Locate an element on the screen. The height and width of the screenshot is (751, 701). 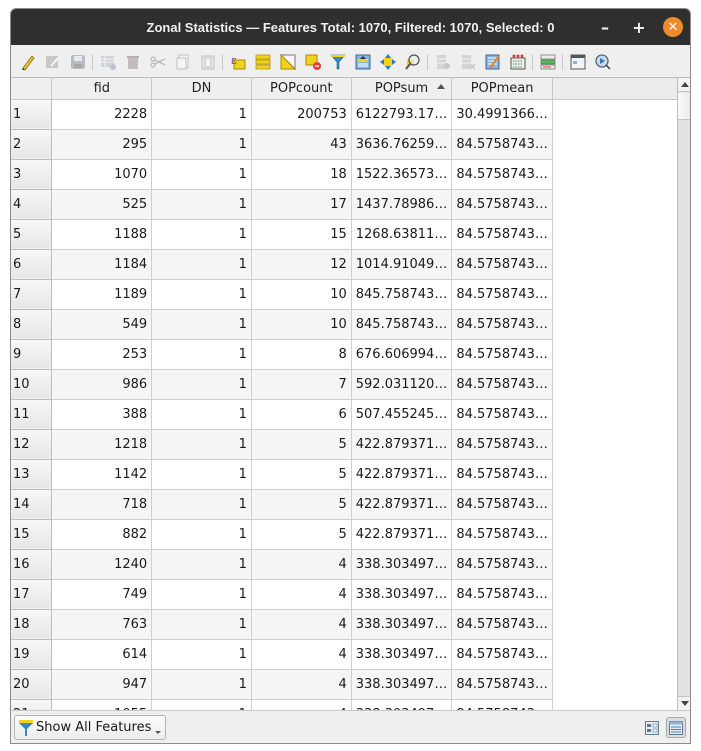
row-header: 18 is located at coordinates (32, 624).